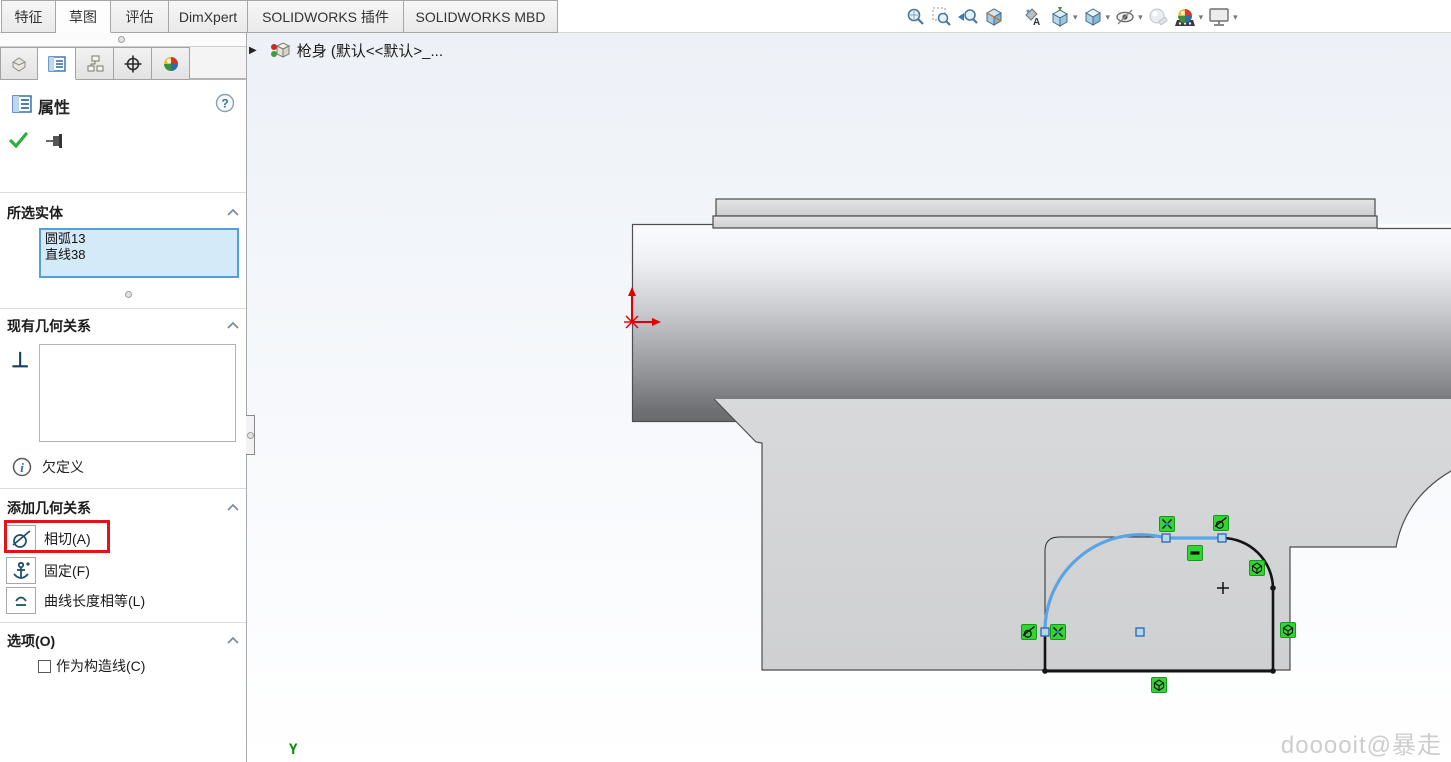  Describe the element at coordinates (1063, 17) in the screenshot. I see `view-orientation-icon: ▾` at that location.